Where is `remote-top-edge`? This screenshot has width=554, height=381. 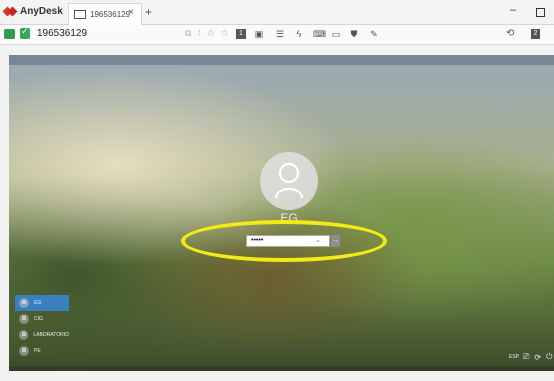
remote-top-edge is located at coordinates (281, 60).